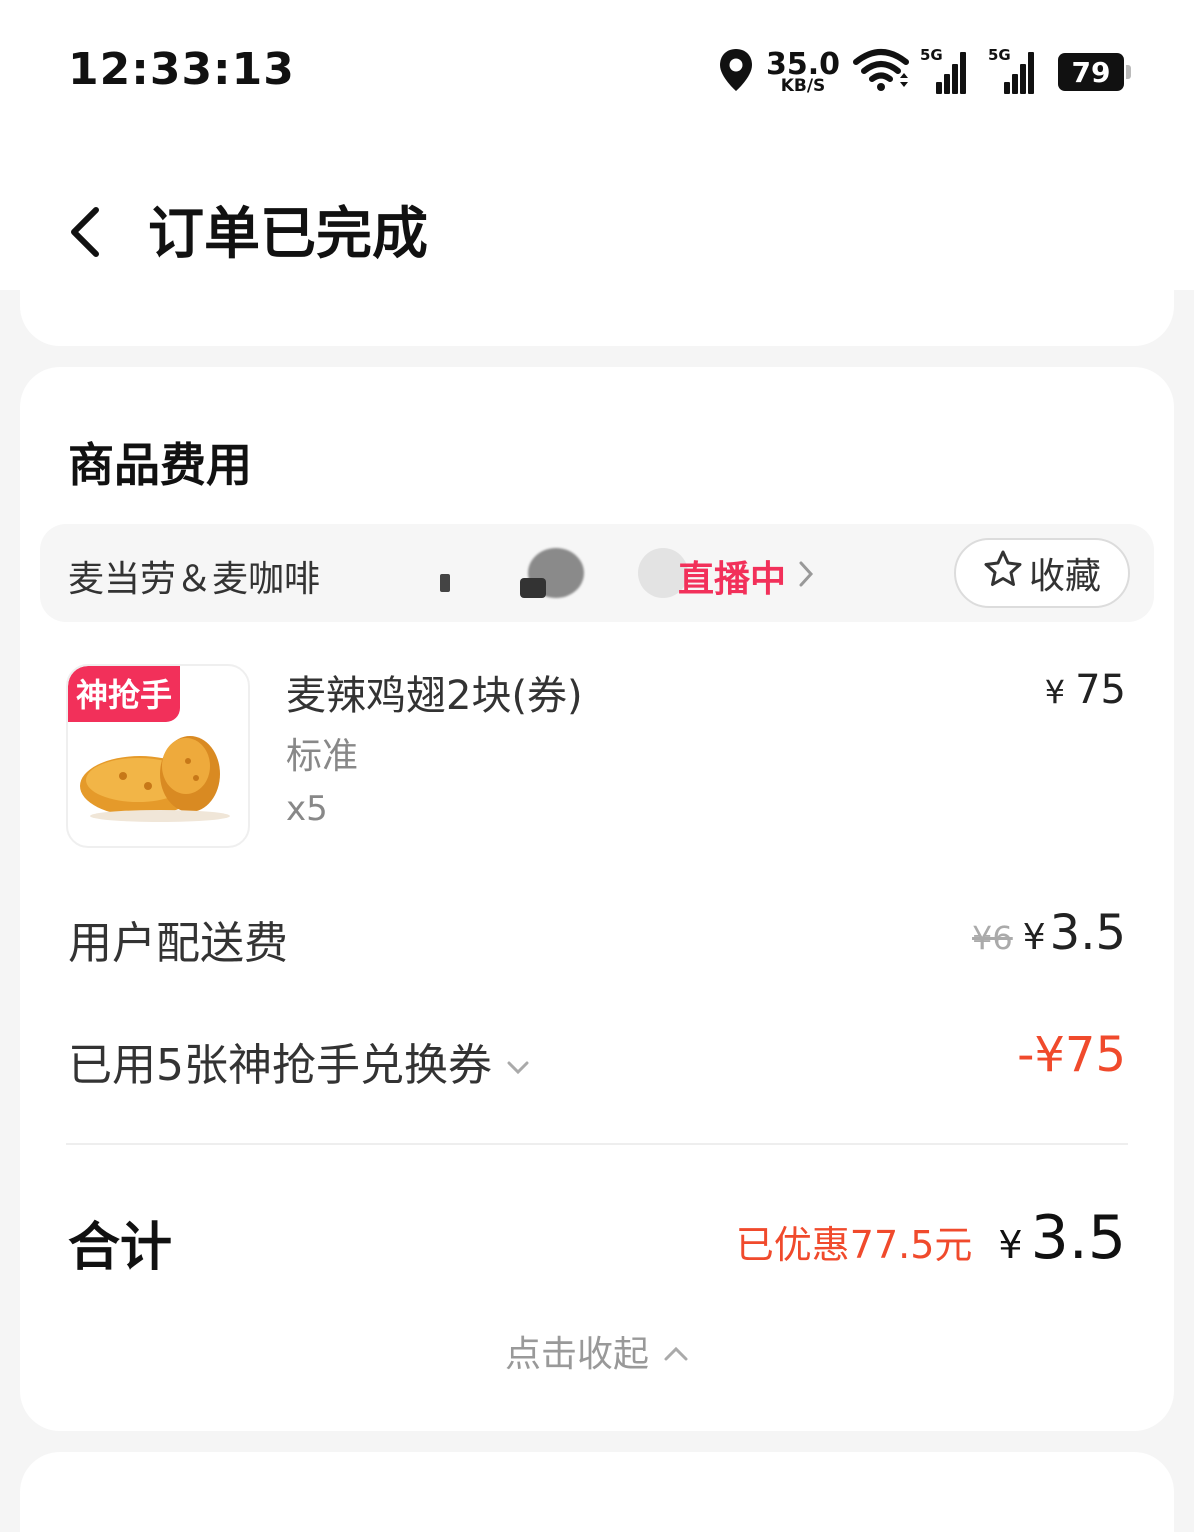 Image resolution: width=1194 pixels, height=1532 pixels. What do you see at coordinates (1078, 1238) in the screenshot?
I see `total-value: 3.5` at bounding box center [1078, 1238].